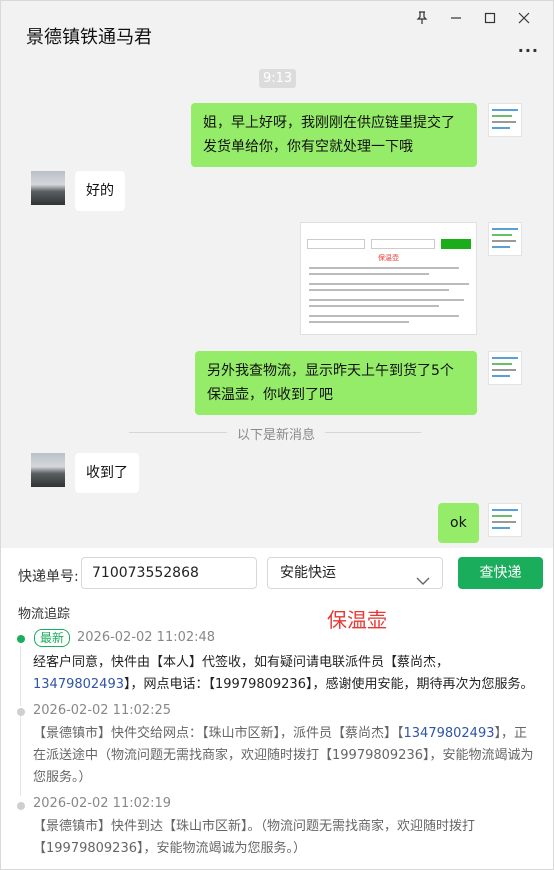  What do you see at coordinates (500, 573) in the screenshot?
I see `query-button: 查快递` at bounding box center [500, 573].